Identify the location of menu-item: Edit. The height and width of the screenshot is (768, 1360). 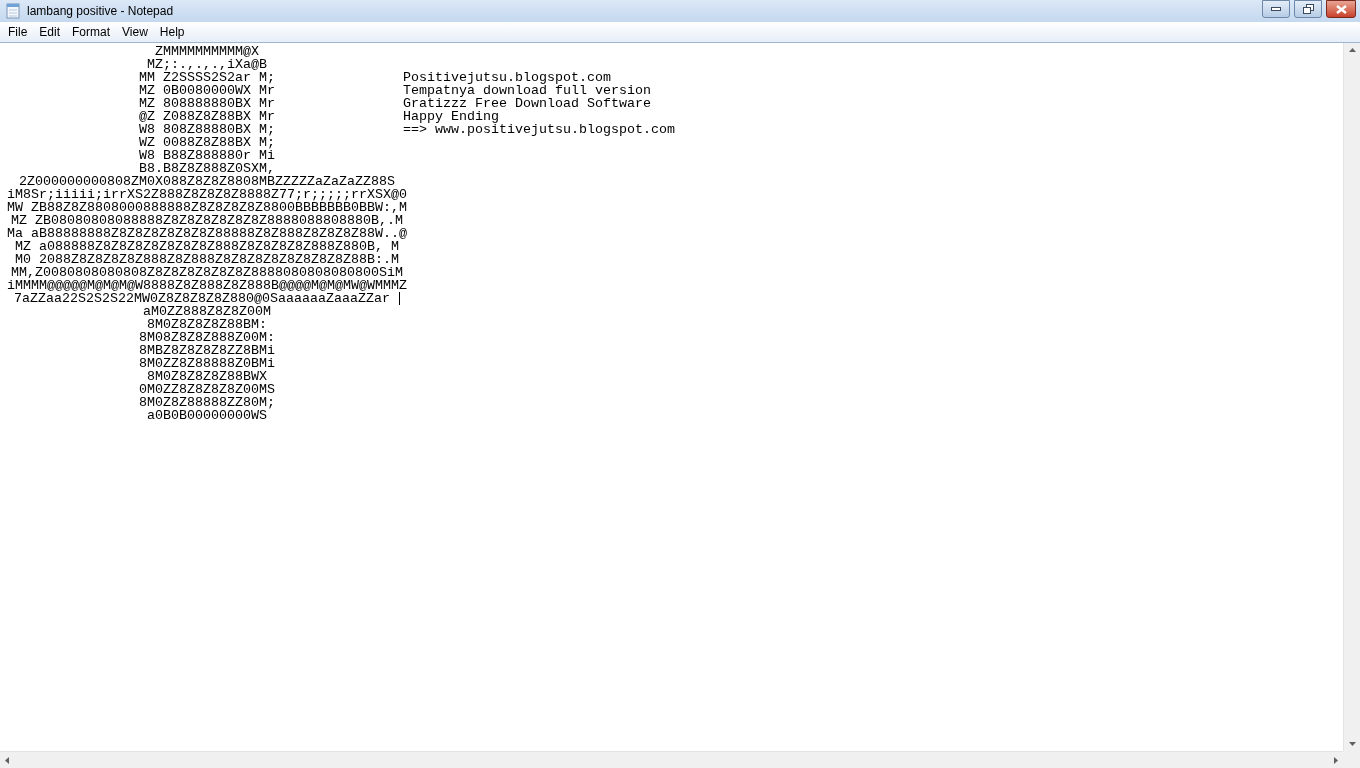
(50, 32).